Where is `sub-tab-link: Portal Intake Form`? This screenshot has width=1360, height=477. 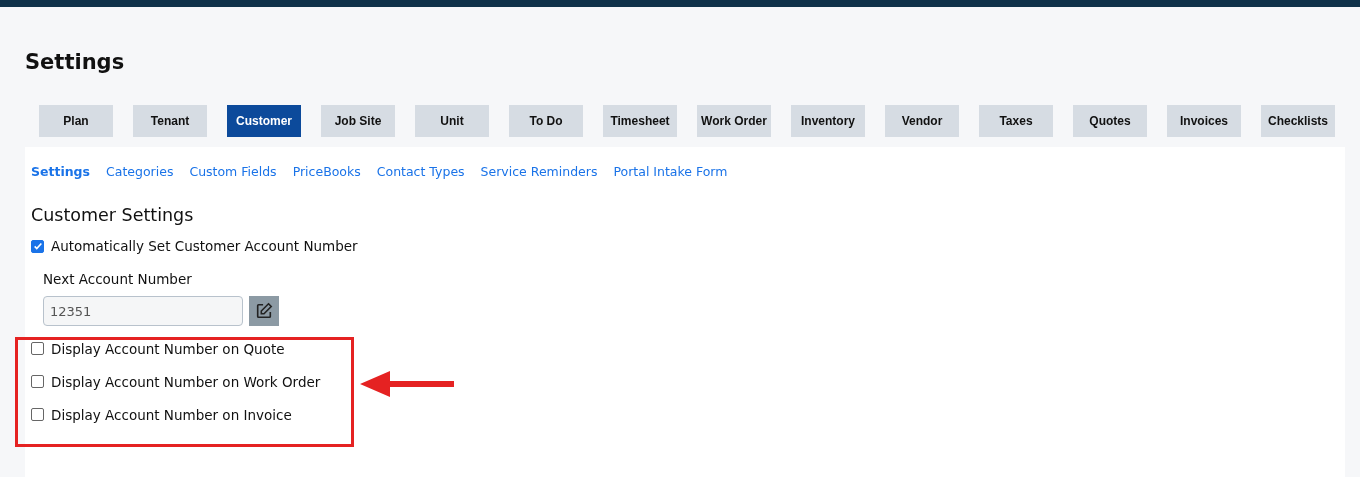
sub-tab-link: Portal Intake Form is located at coordinates (670, 171).